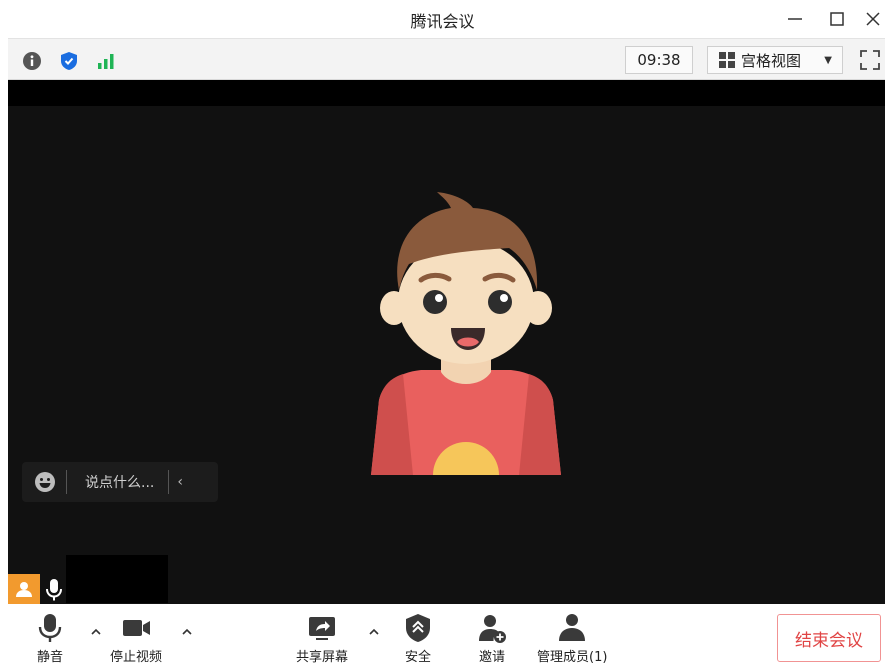 This screenshot has height=667, width=885. I want to click on maximize-button, so click(837, 19).